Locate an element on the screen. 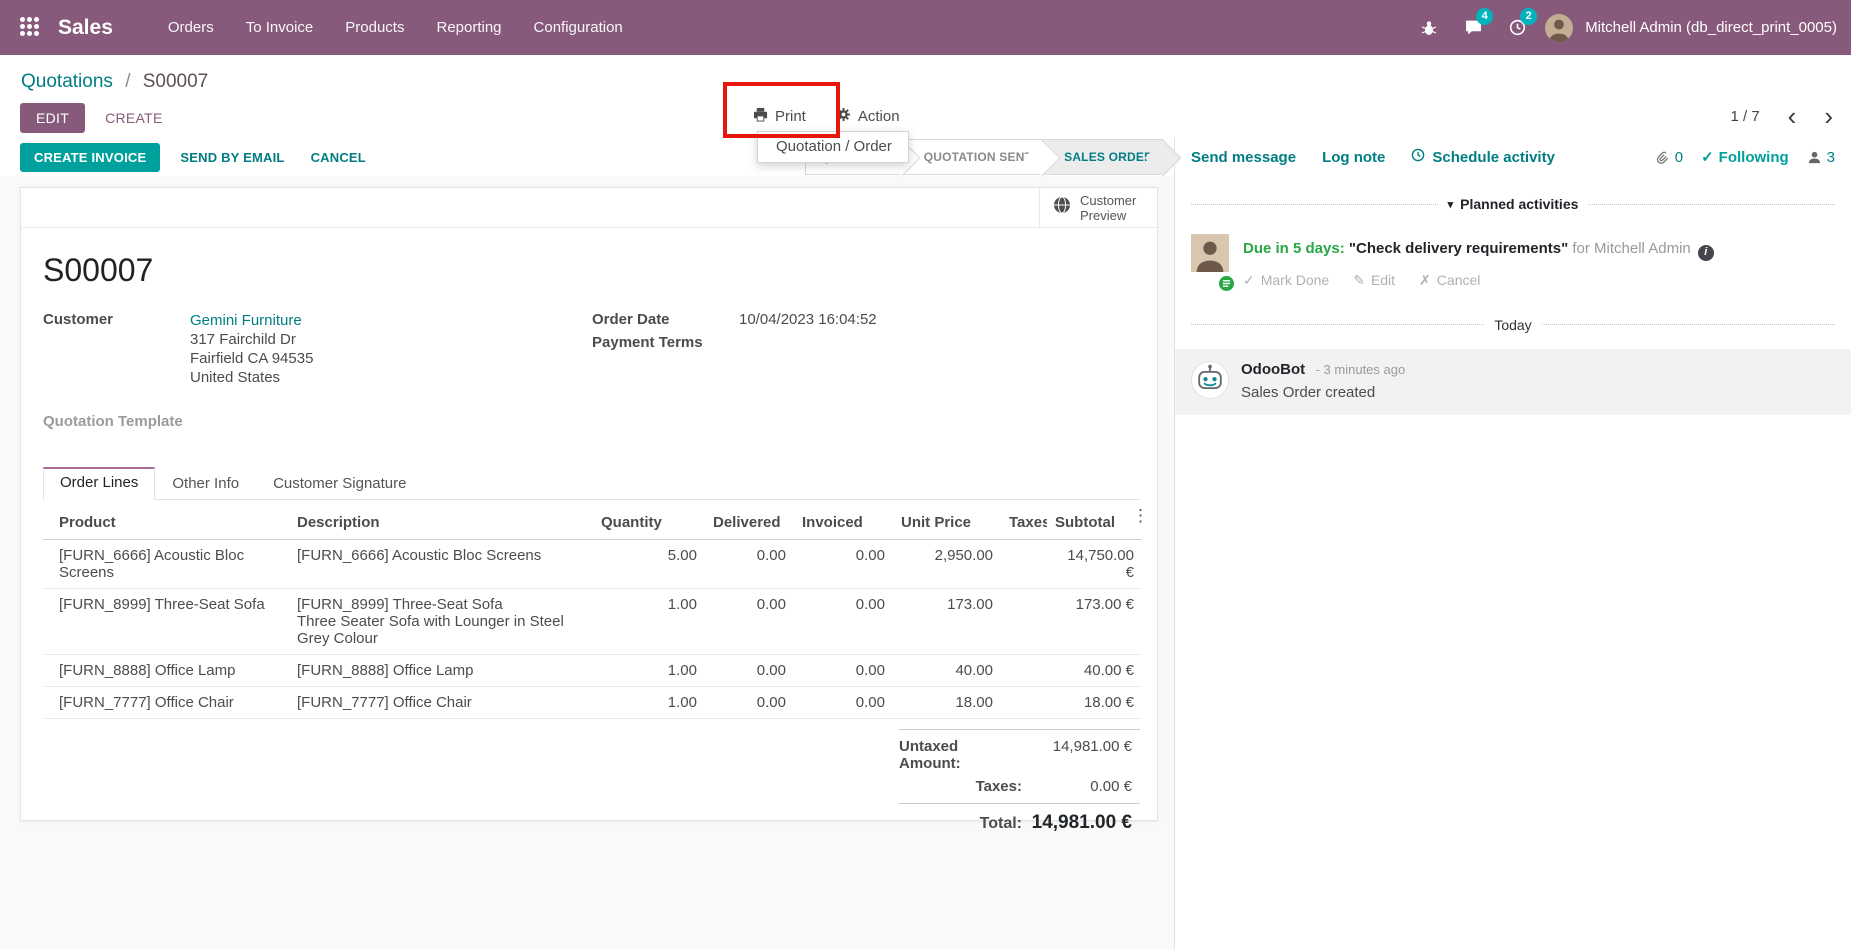  message-header: OdooBot - 3 minutes ago is located at coordinates (1323, 370).